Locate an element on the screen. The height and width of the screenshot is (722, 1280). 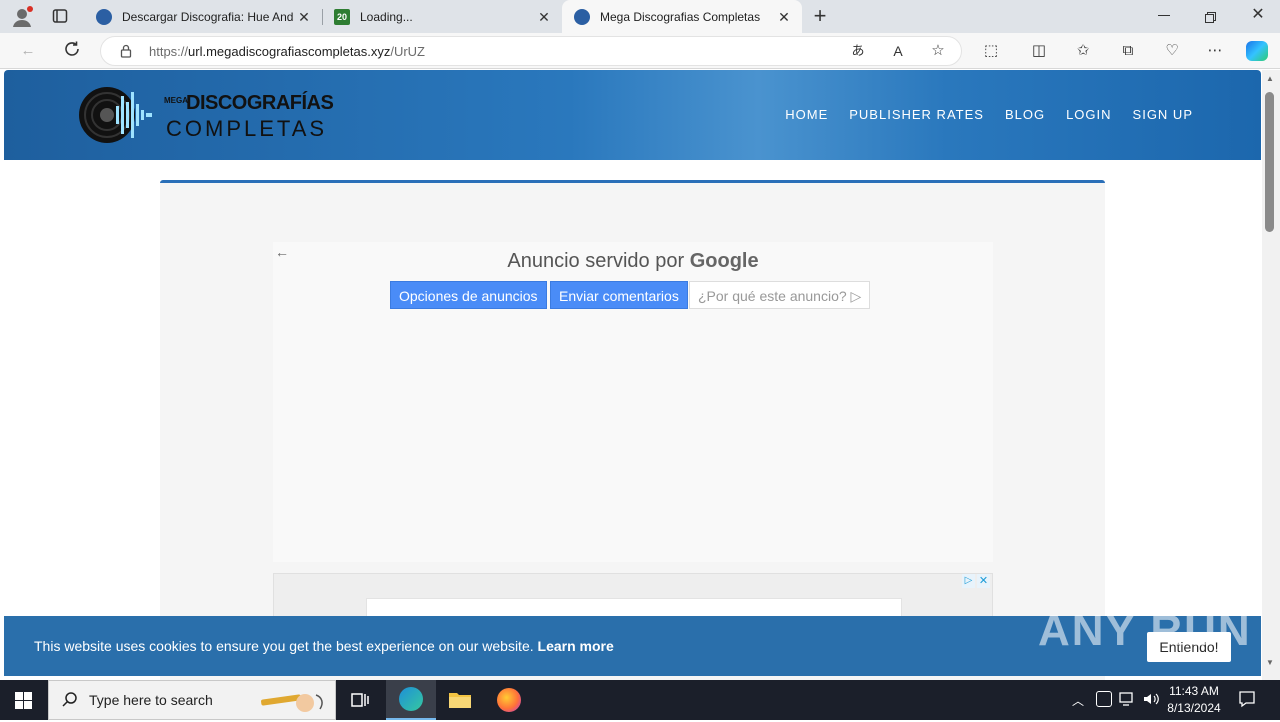
anyrun-watermark: ANY RUN is located at coordinates (1145, 630).